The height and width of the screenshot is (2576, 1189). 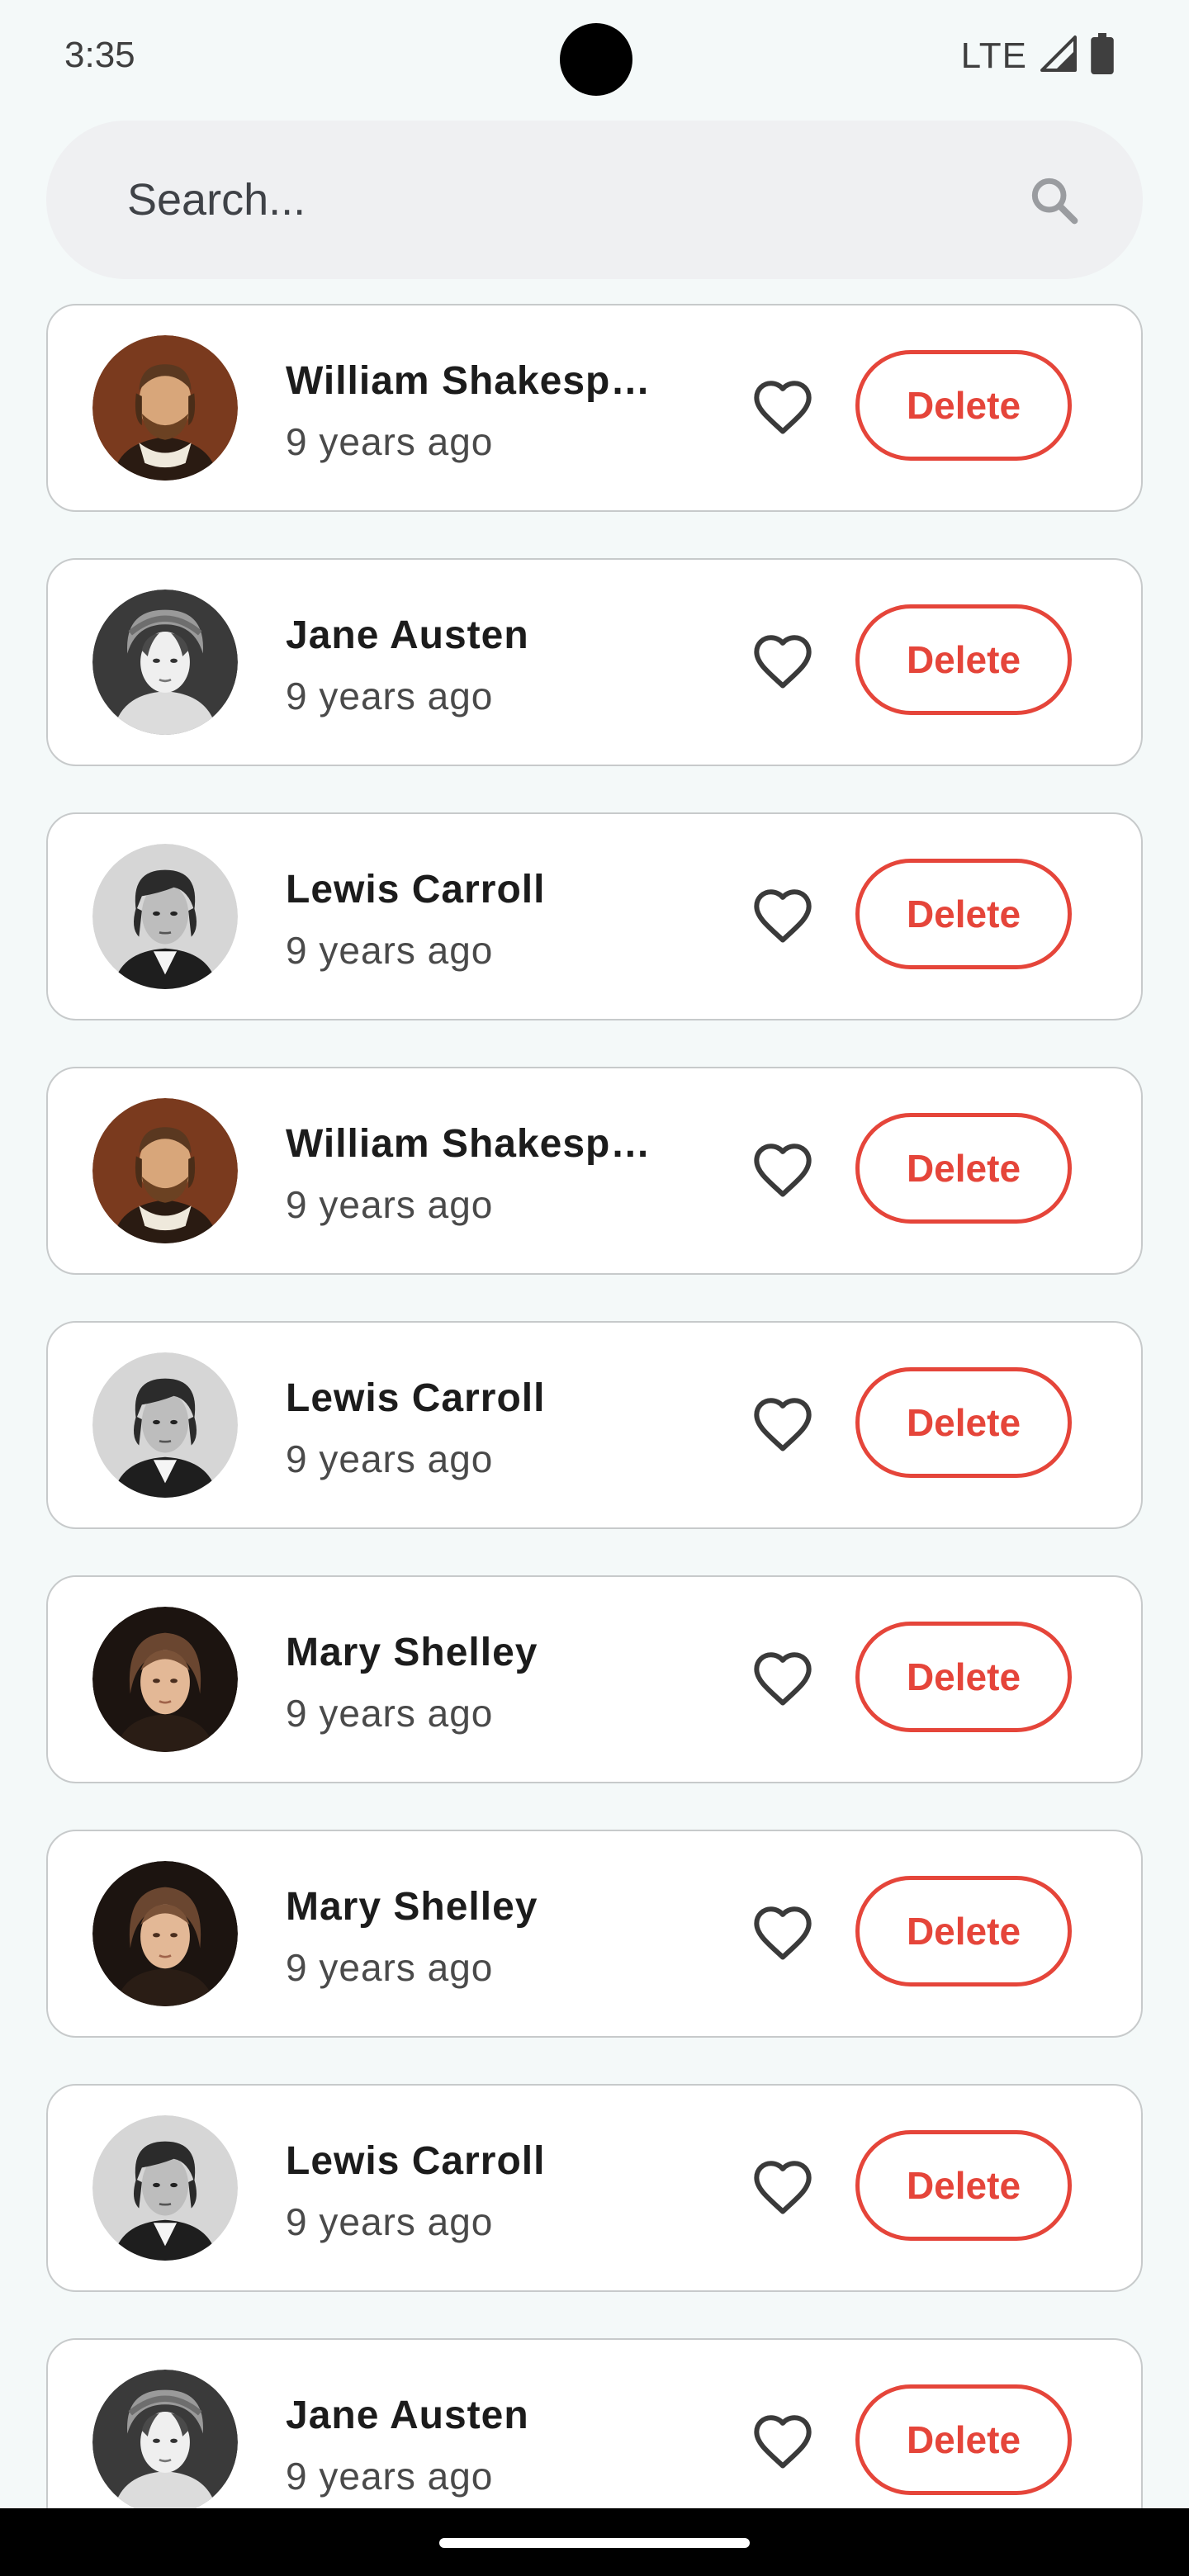 I want to click on search-input, so click(x=540, y=200).